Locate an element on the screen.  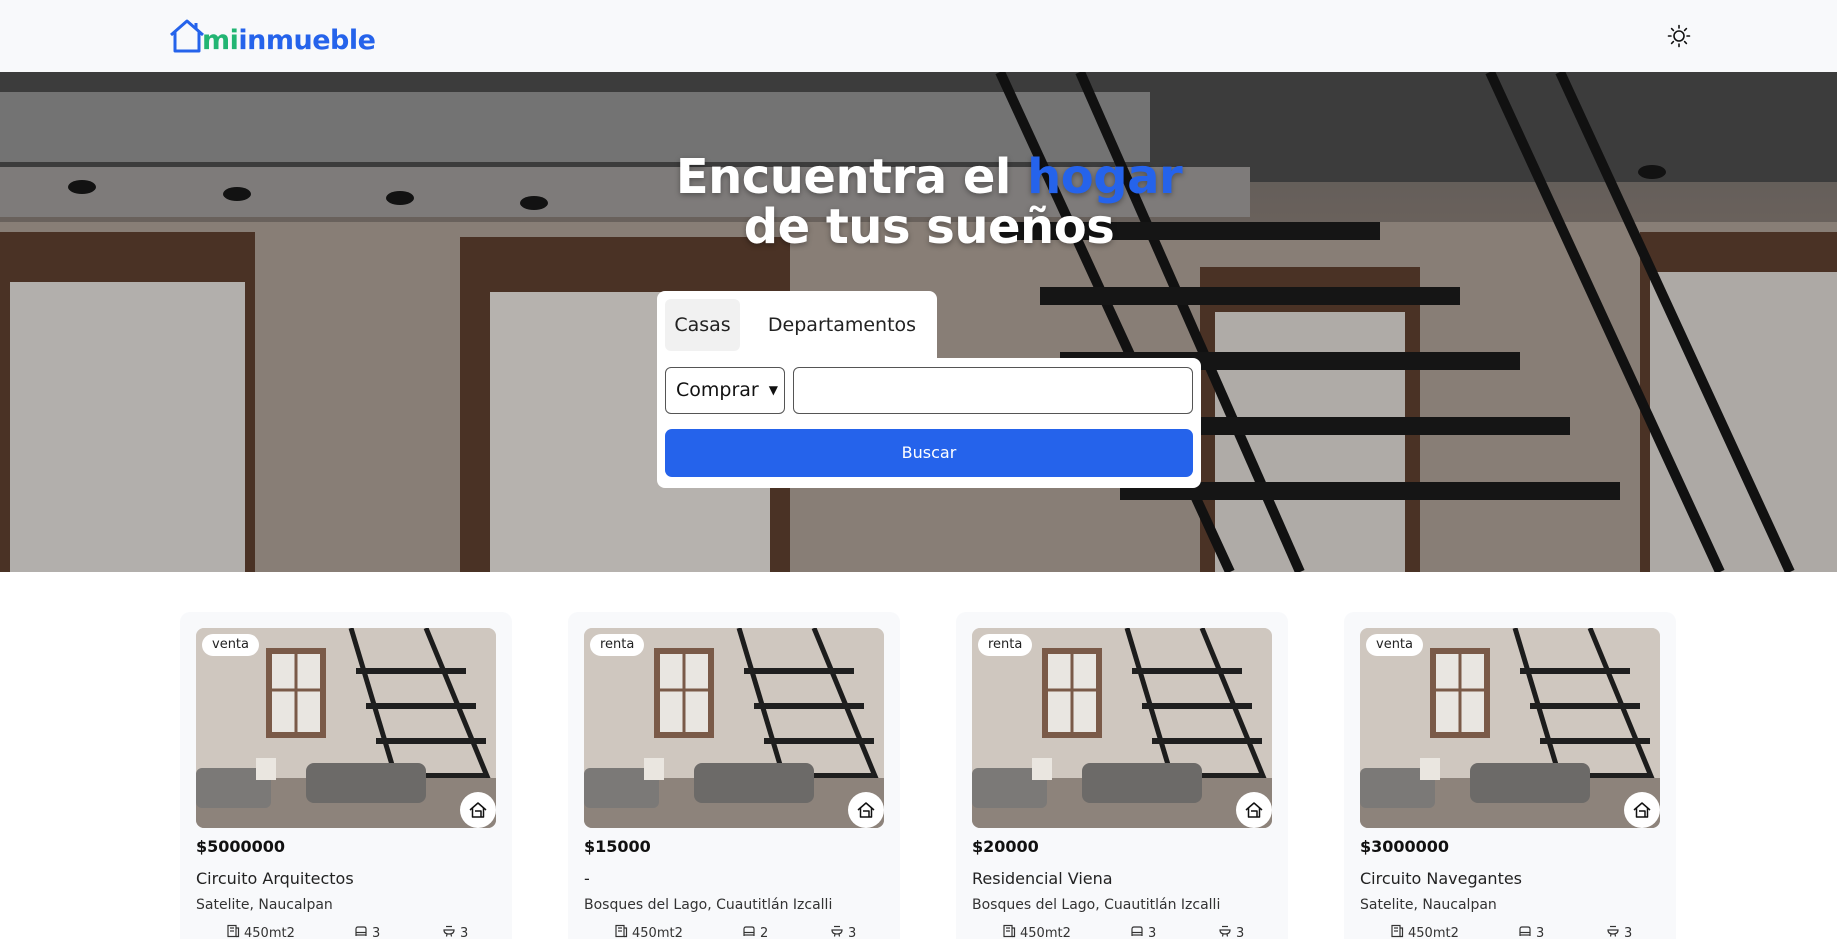
listing-name: Residencial Viena is located at coordinates (1042, 878).